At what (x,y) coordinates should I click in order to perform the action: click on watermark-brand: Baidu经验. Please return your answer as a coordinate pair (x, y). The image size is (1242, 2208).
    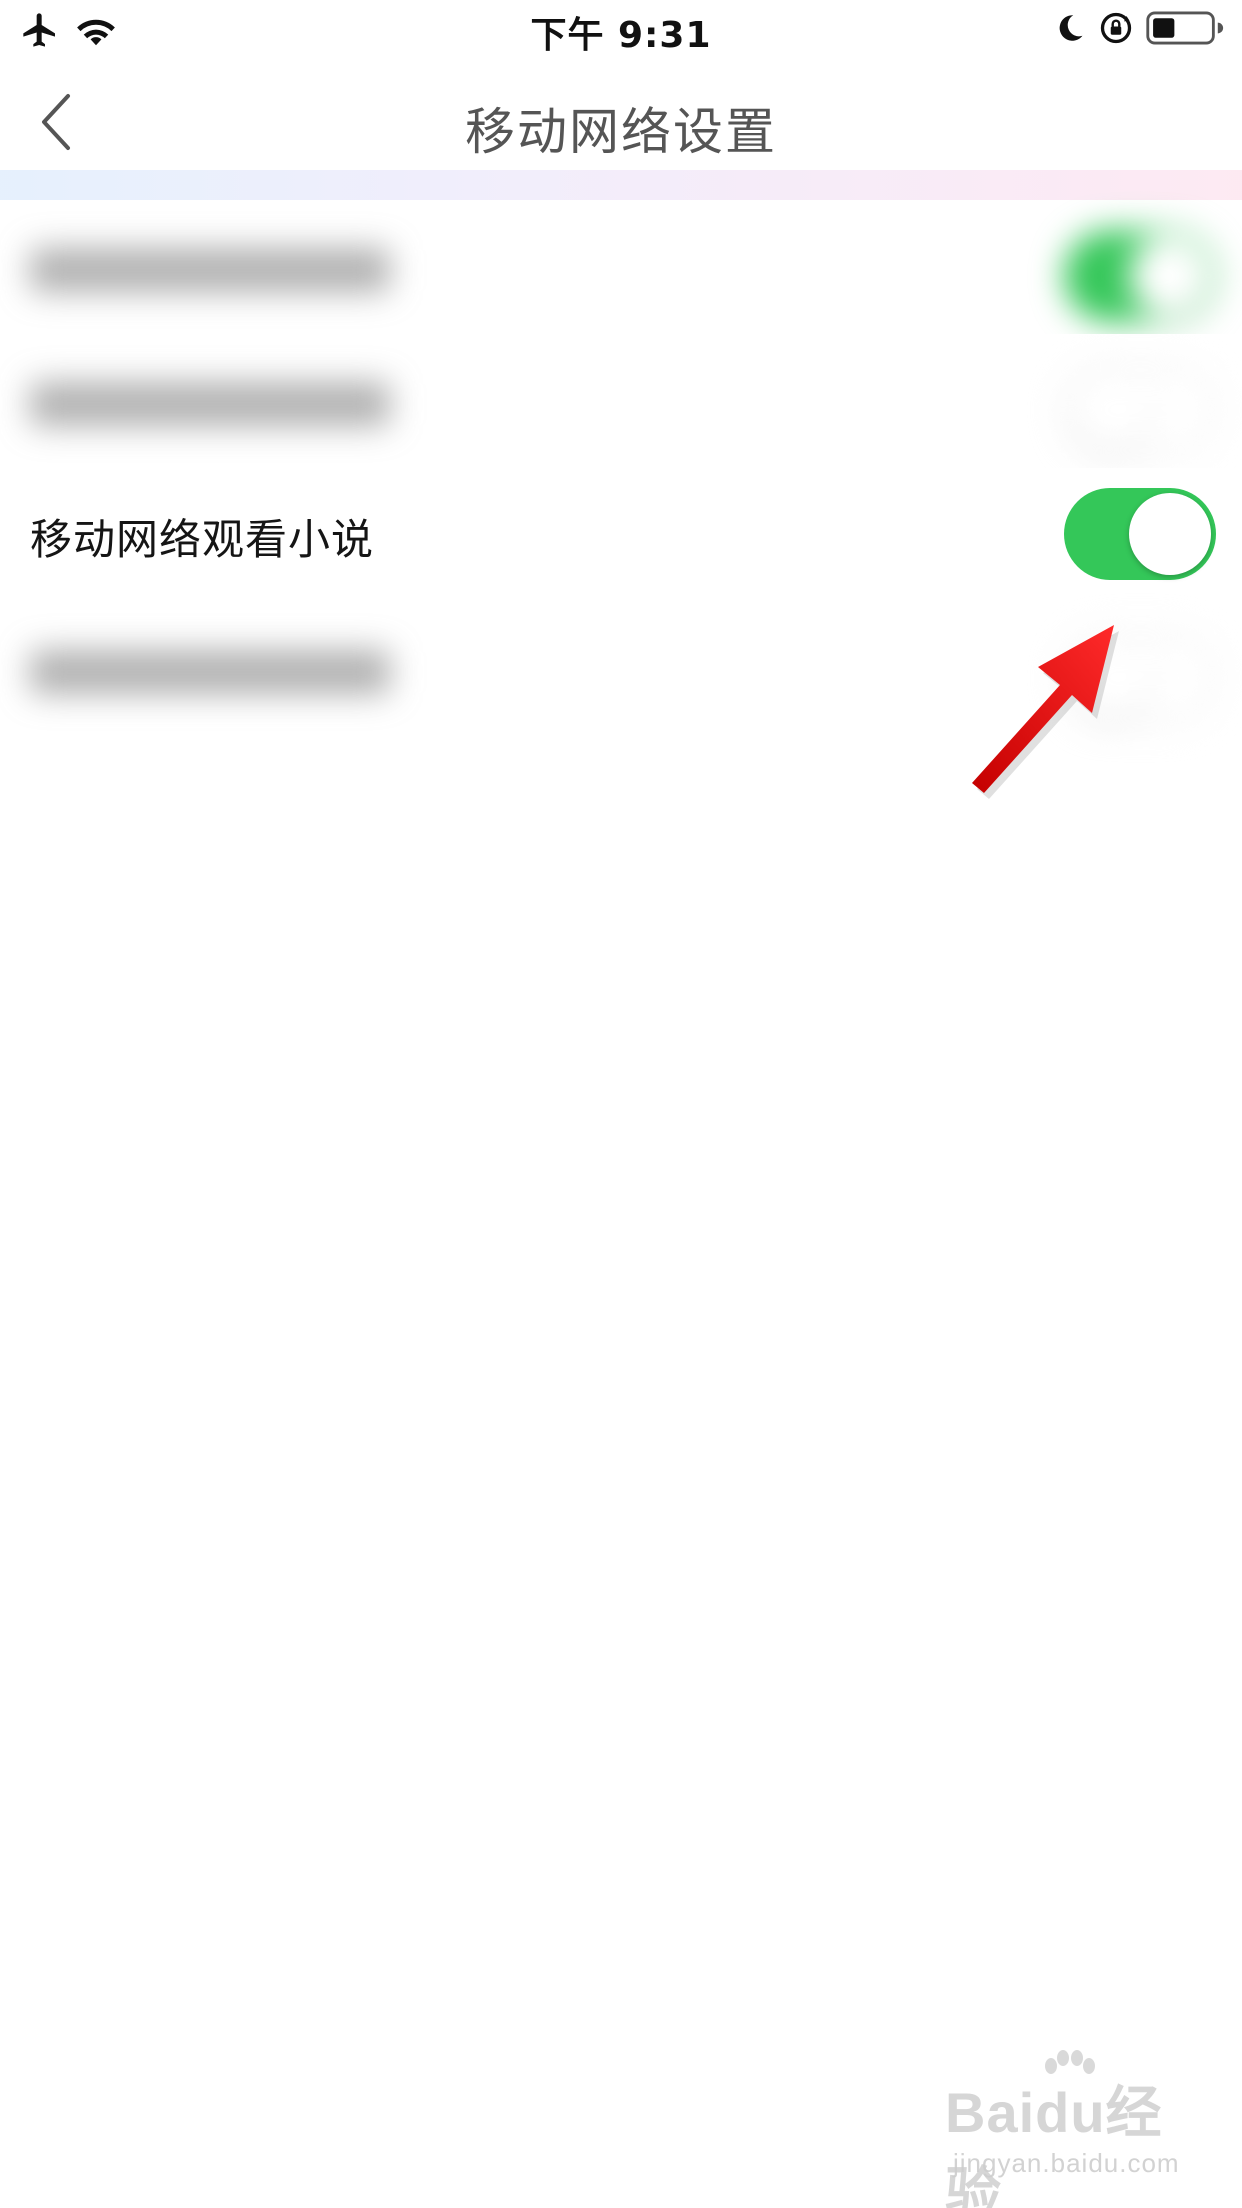
    Looking at the image, I should click on (1054, 2144).